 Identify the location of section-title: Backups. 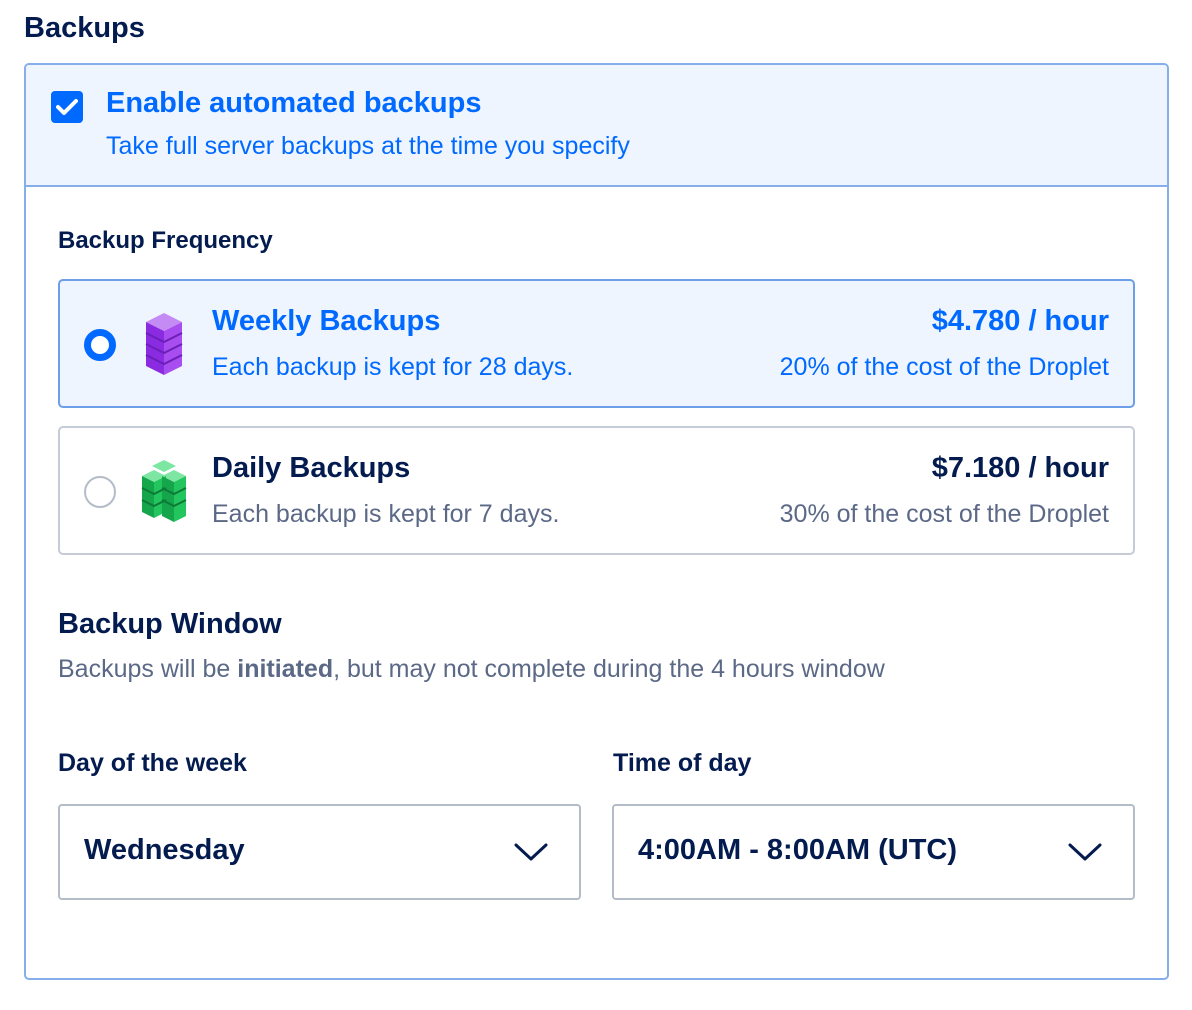
(84, 28).